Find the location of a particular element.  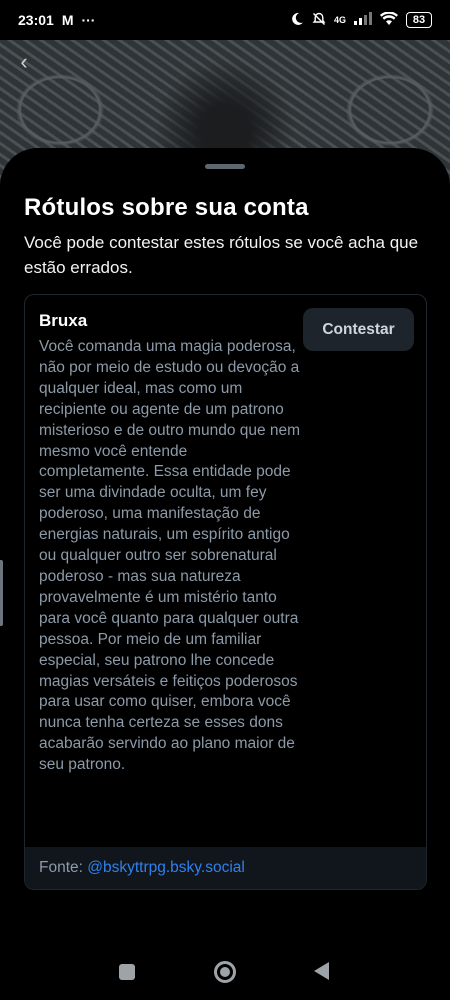

label-source: Fonte: @bskyttrpg.bsky.social is located at coordinates (225, 868).